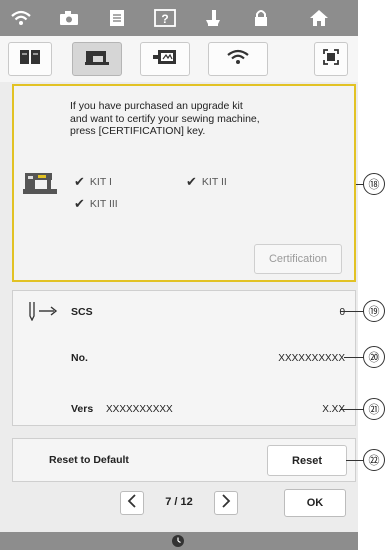  Describe the element at coordinates (214, 182) in the screenshot. I see `kit-label: KIT II` at that location.